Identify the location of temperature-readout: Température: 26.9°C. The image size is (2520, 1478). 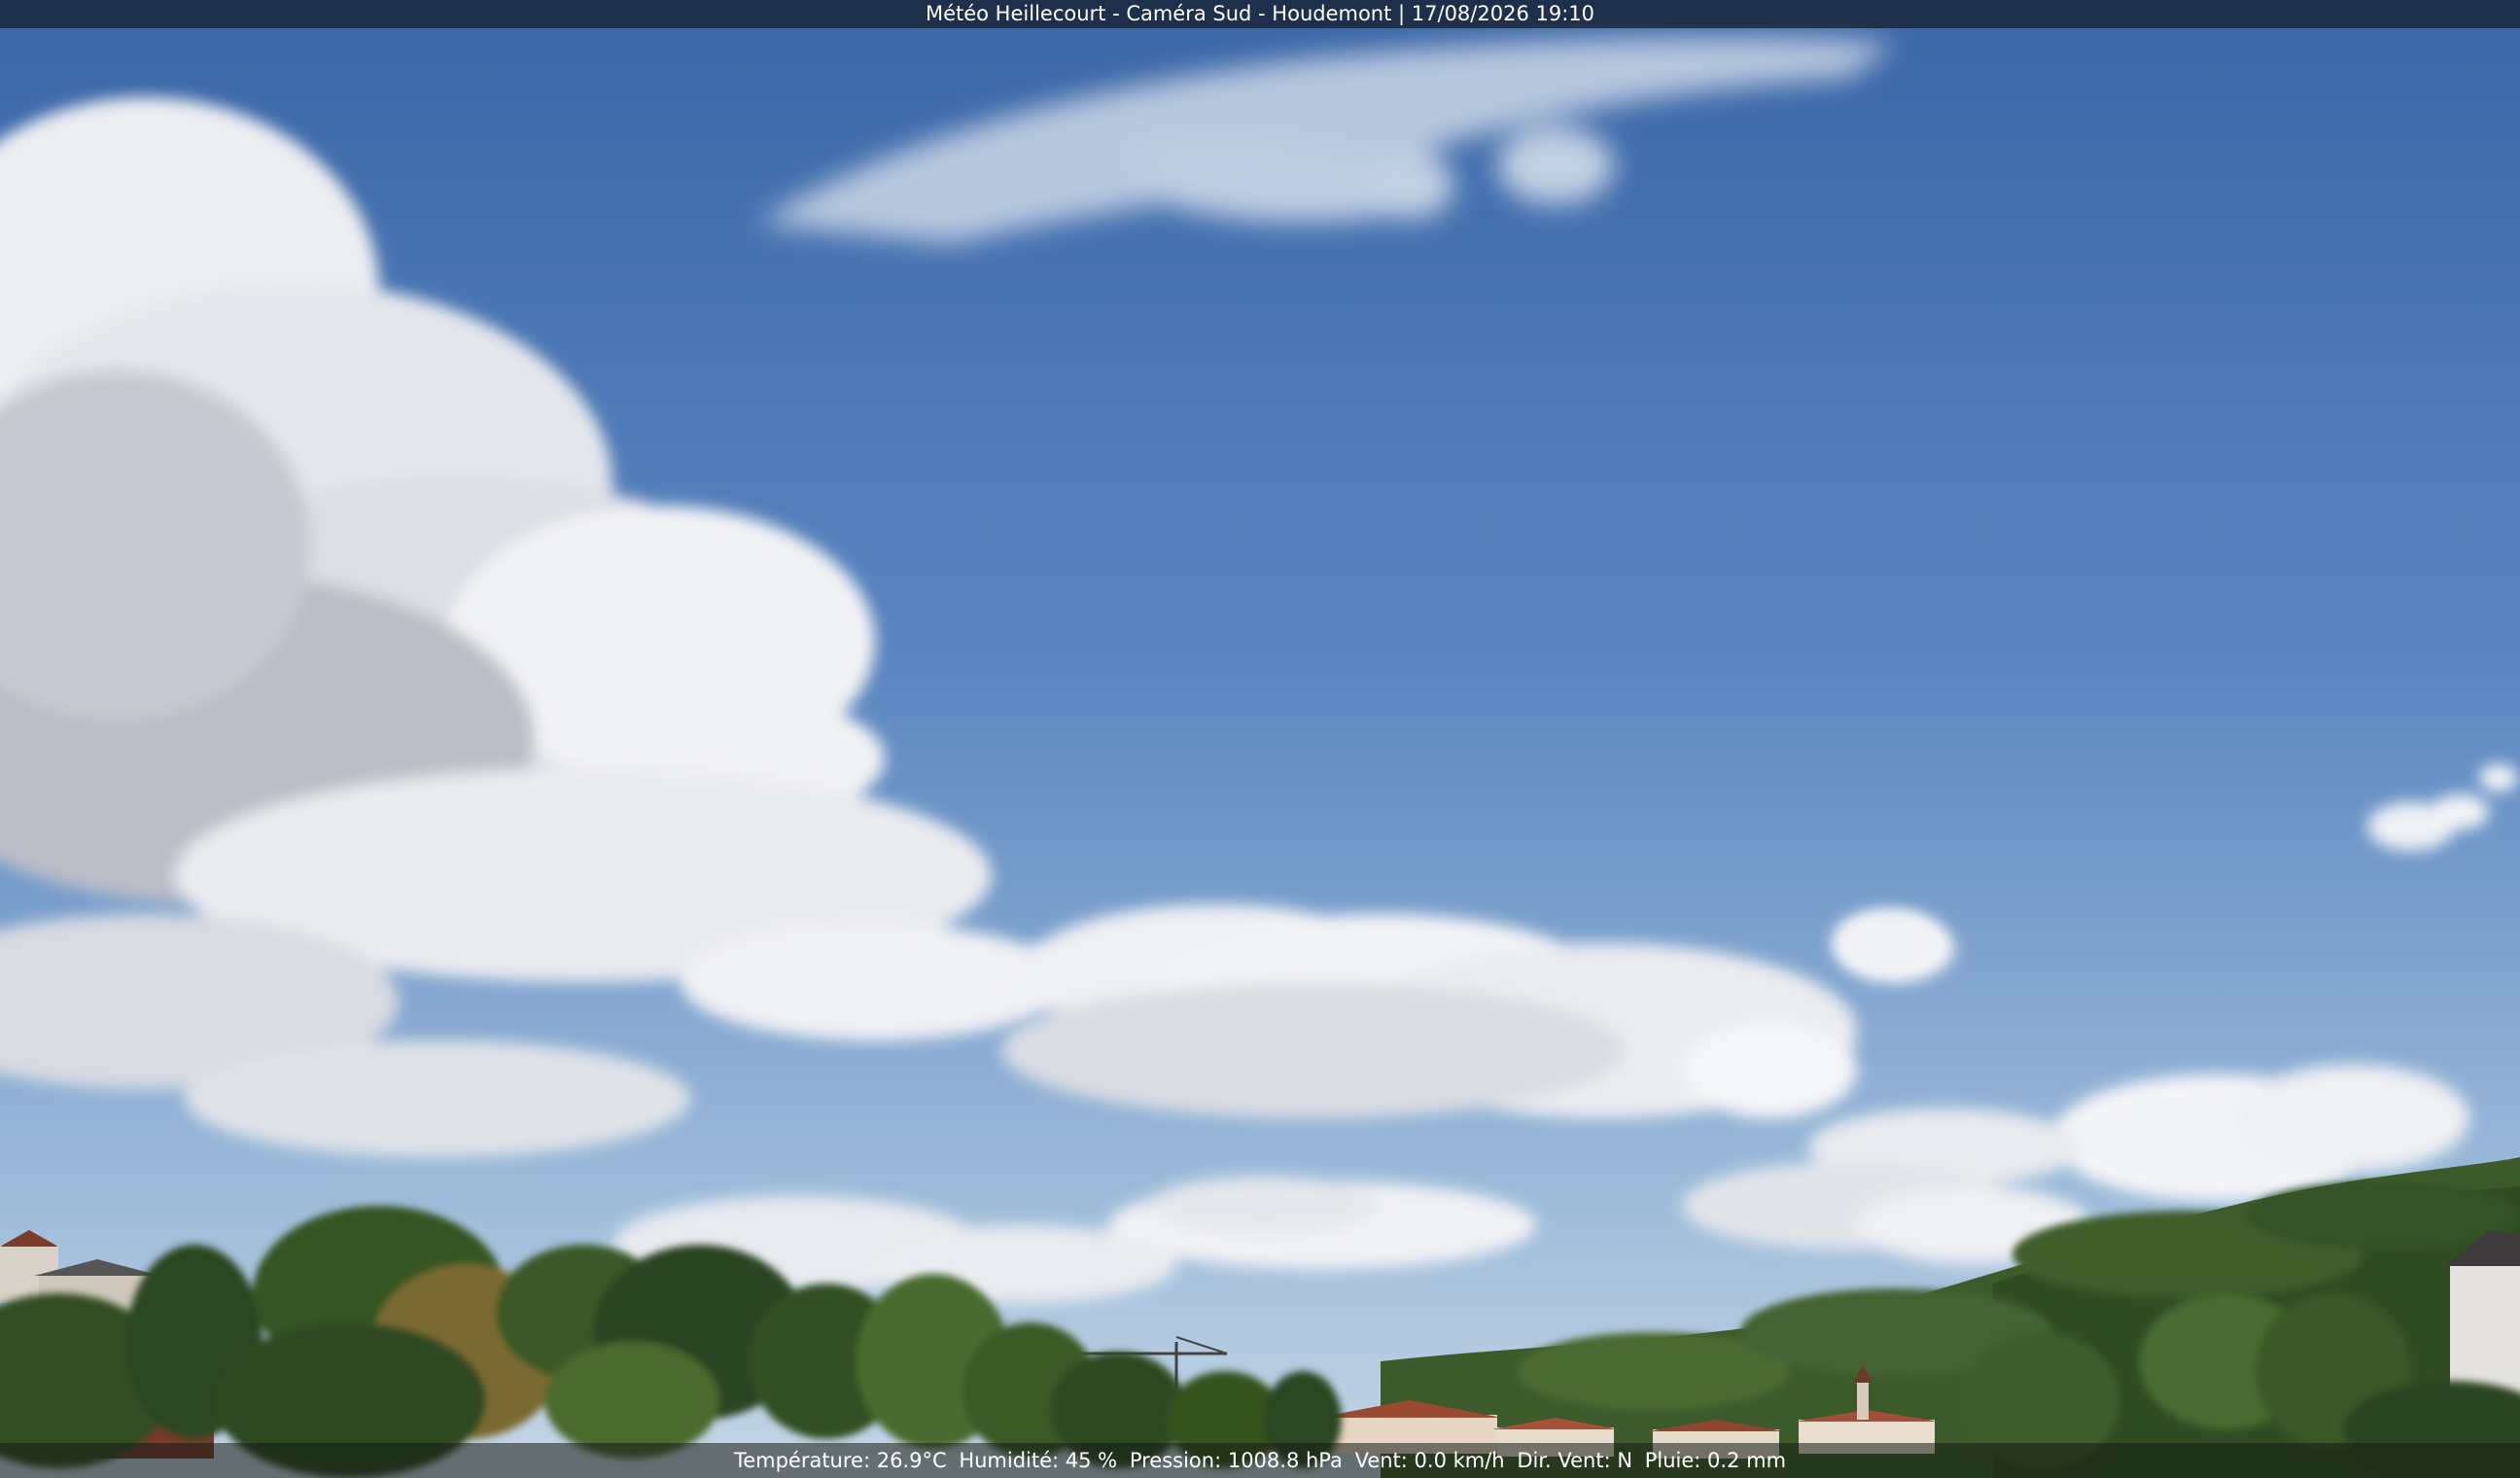
(840, 1460).